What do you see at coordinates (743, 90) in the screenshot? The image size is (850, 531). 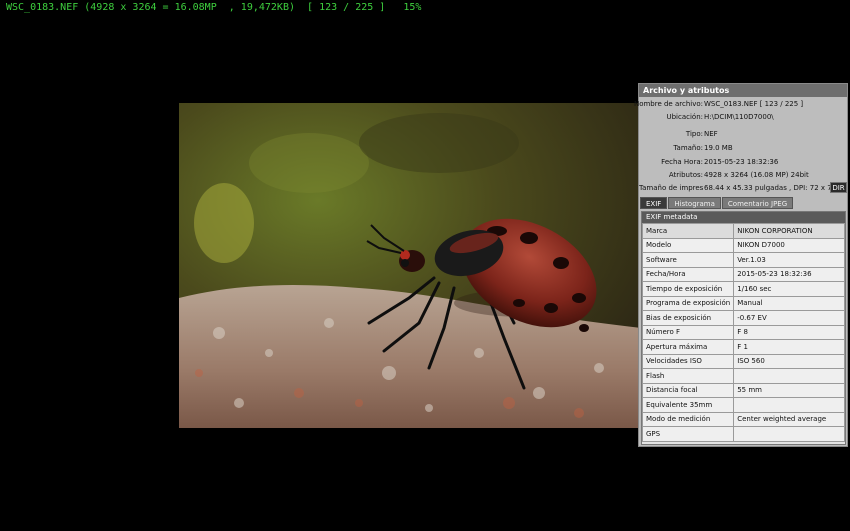 I see `panel-title: Archivo y atributos` at bounding box center [743, 90].